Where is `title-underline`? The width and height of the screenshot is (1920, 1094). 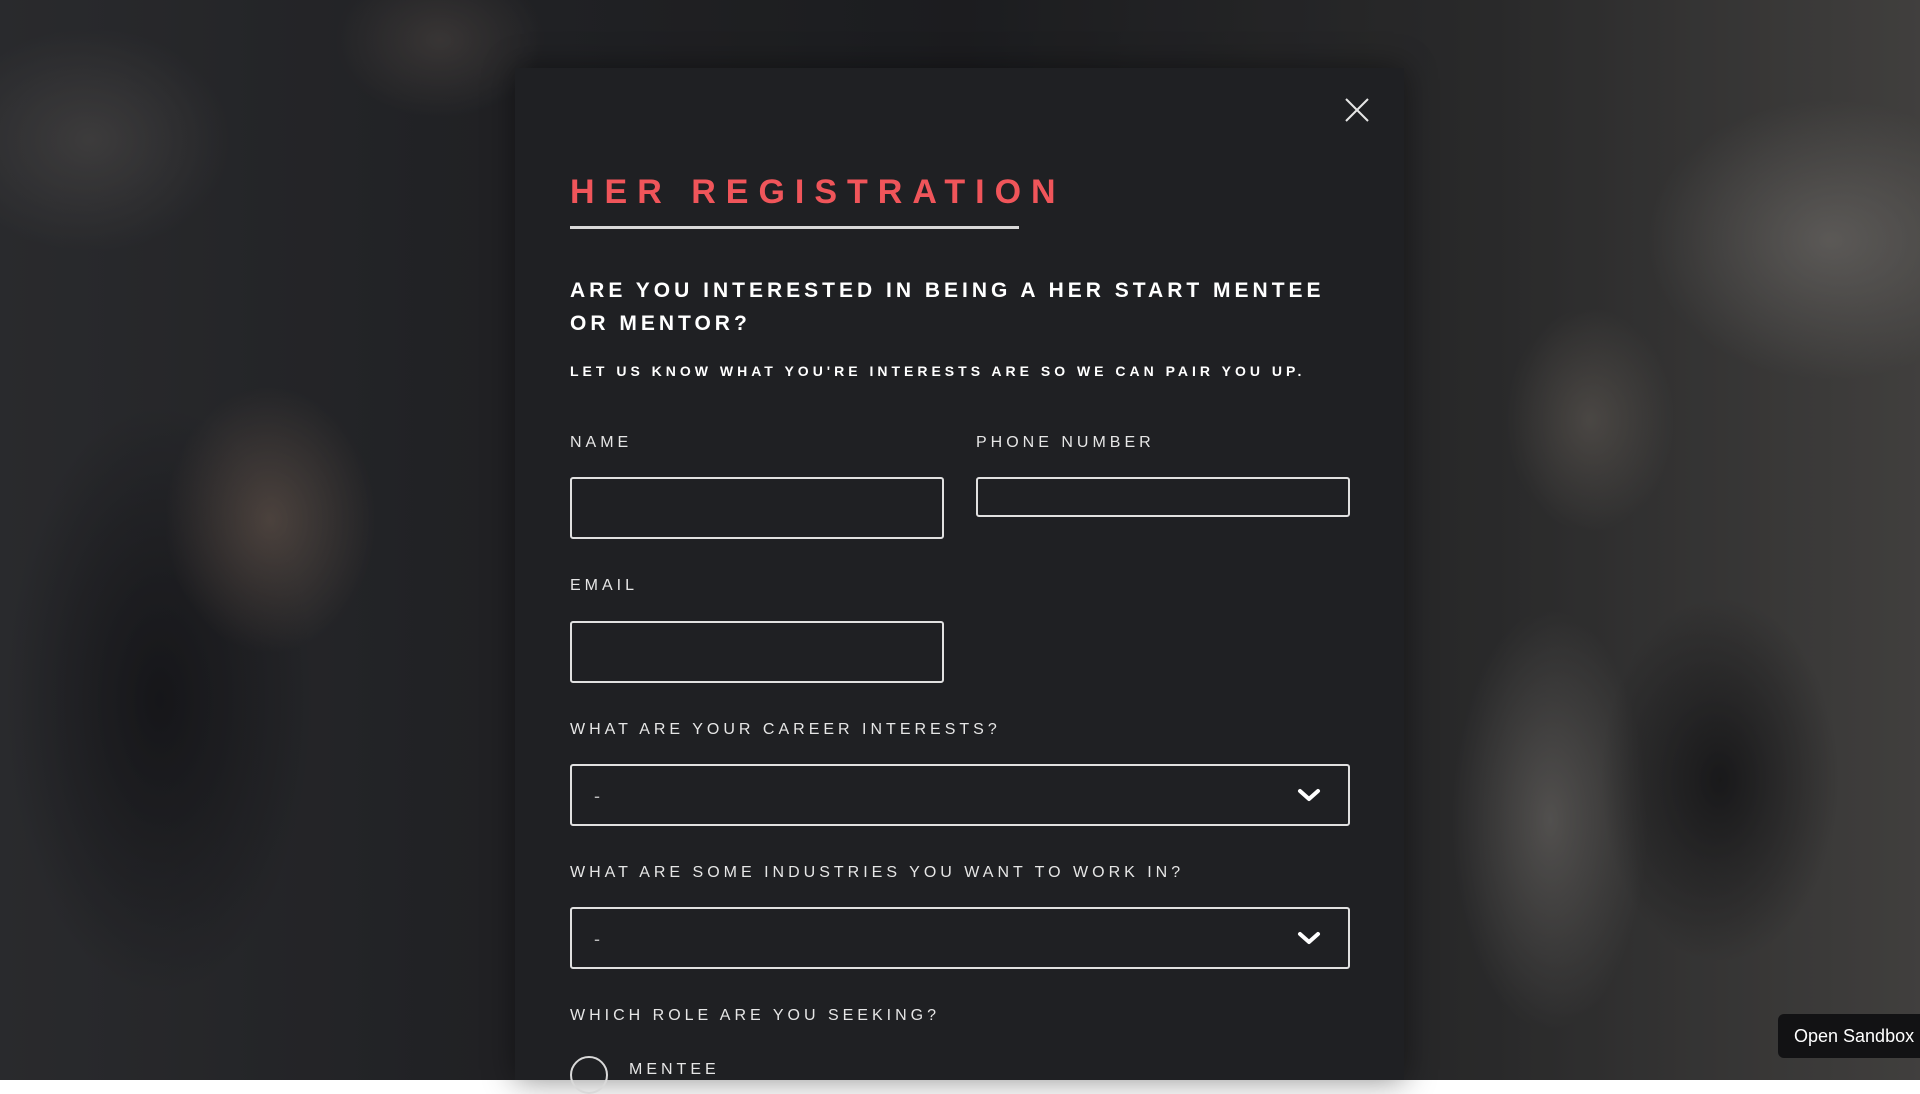 title-underline is located at coordinates (794, 227).